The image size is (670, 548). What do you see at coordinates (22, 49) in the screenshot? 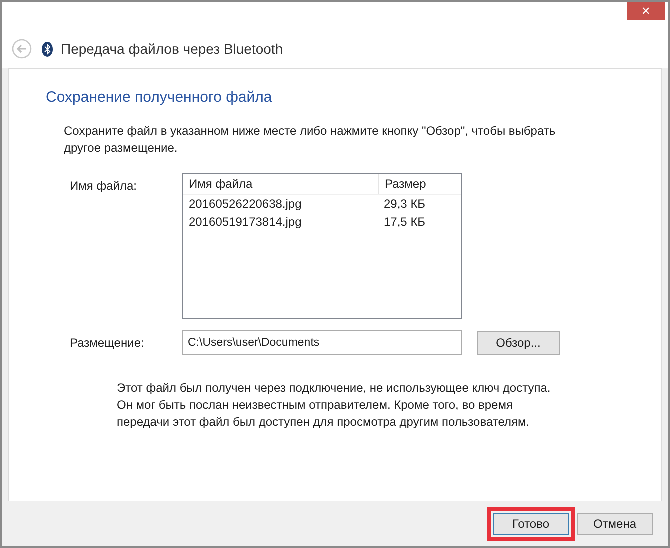
I see `back-icon` at bounding box center [22, 49].